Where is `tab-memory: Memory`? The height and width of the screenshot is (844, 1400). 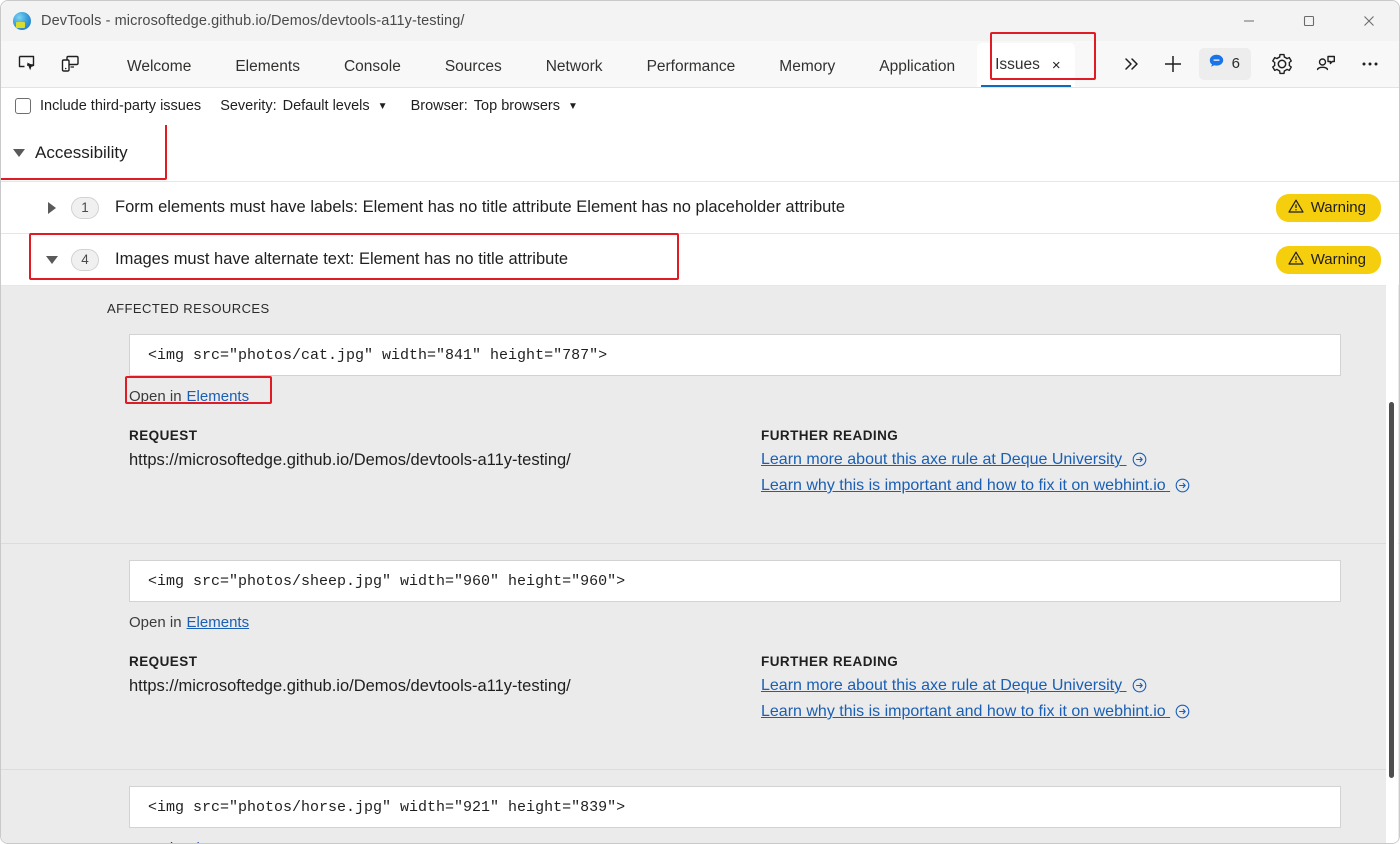
tab-memory: Memory is located at coordinates (807, 67).